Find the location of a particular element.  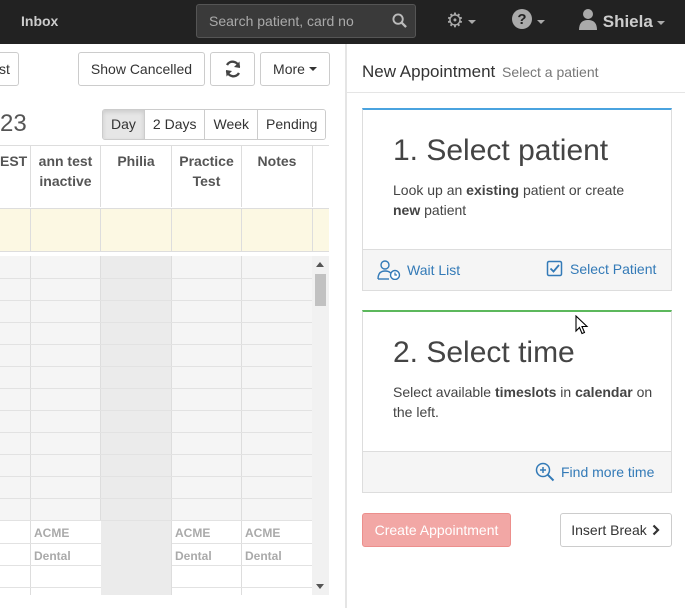

column-header: Notes is located at coordinates (277, 176).